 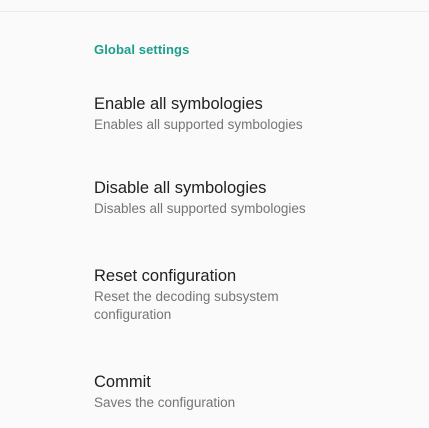 What do you see at coordinates (198, 124) in the screenshot?
I see `pref-summary: Enables all supported symbologies` at bounding box center [198, 124].